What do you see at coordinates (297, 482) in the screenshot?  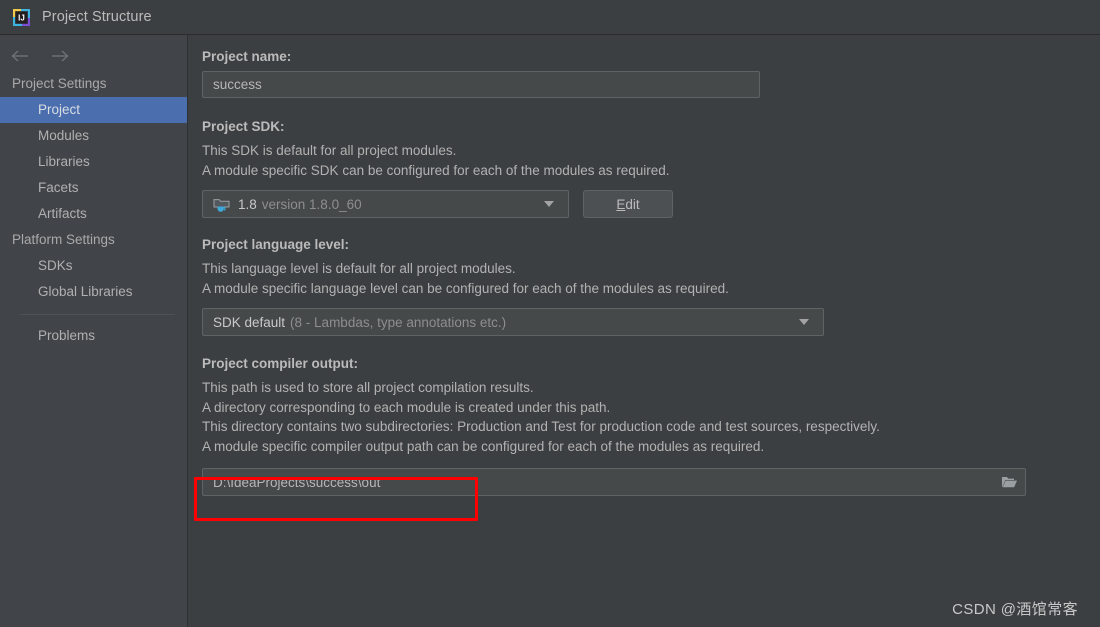 I see `compiler-output-path-value: D:\IdeaProjects\success\out` at bounding box center [297, 482].